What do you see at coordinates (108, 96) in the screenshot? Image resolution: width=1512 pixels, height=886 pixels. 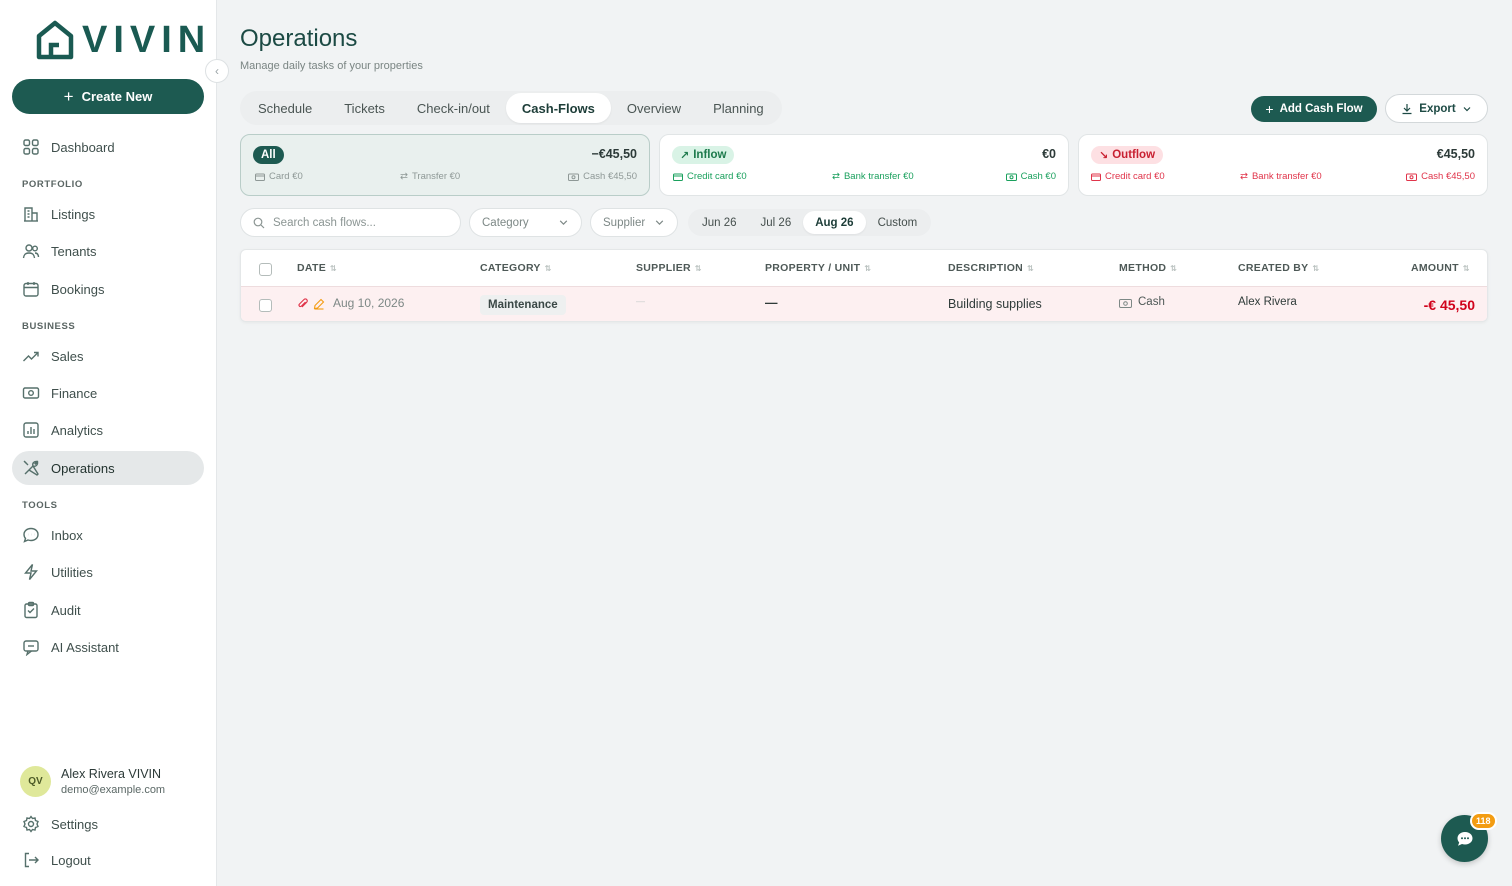 I see `create-new-button: + Create New` at bounding box center [108, 96].